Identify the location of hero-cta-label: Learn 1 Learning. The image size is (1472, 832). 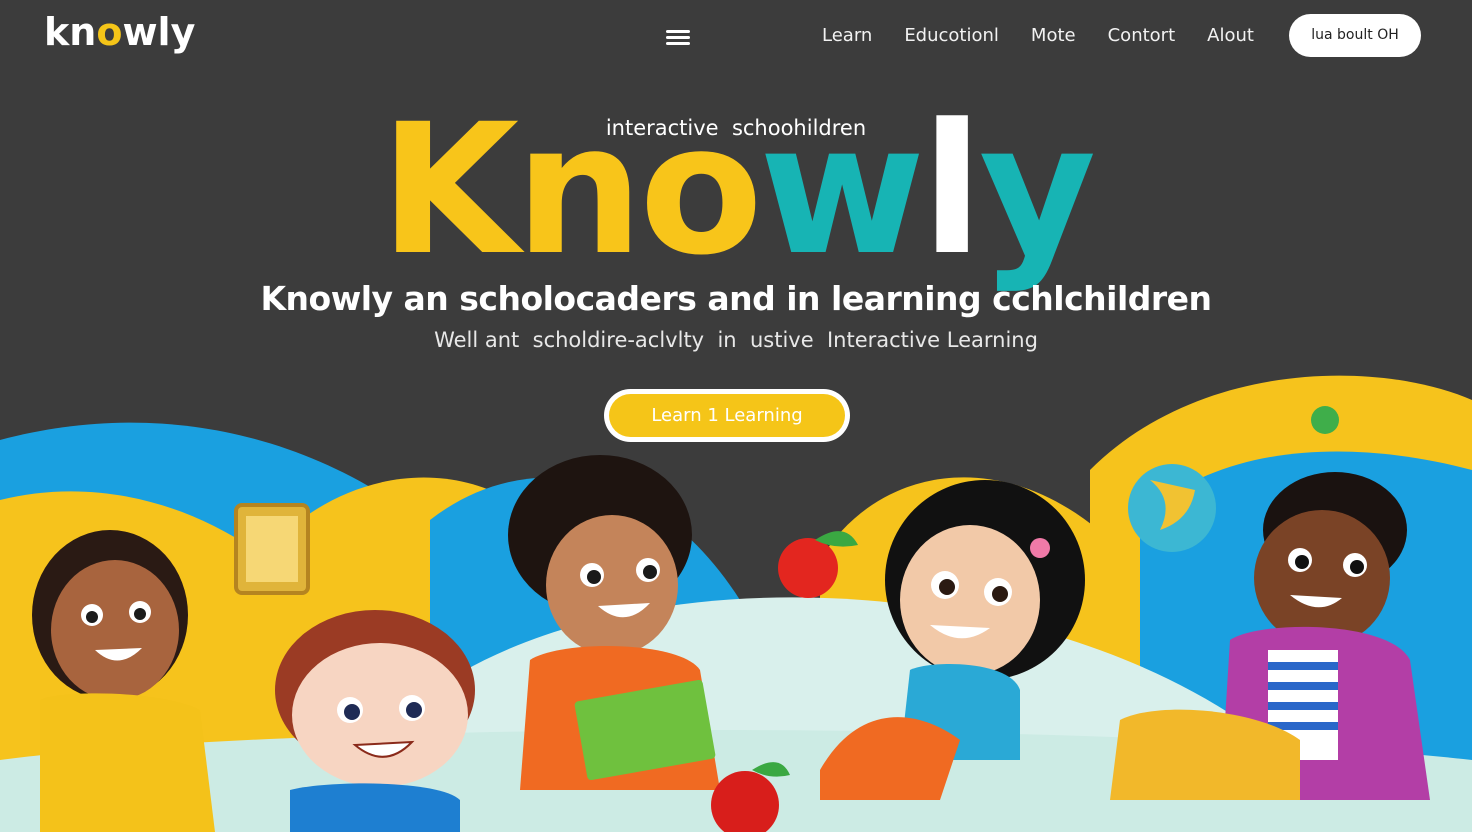
(727, 415).